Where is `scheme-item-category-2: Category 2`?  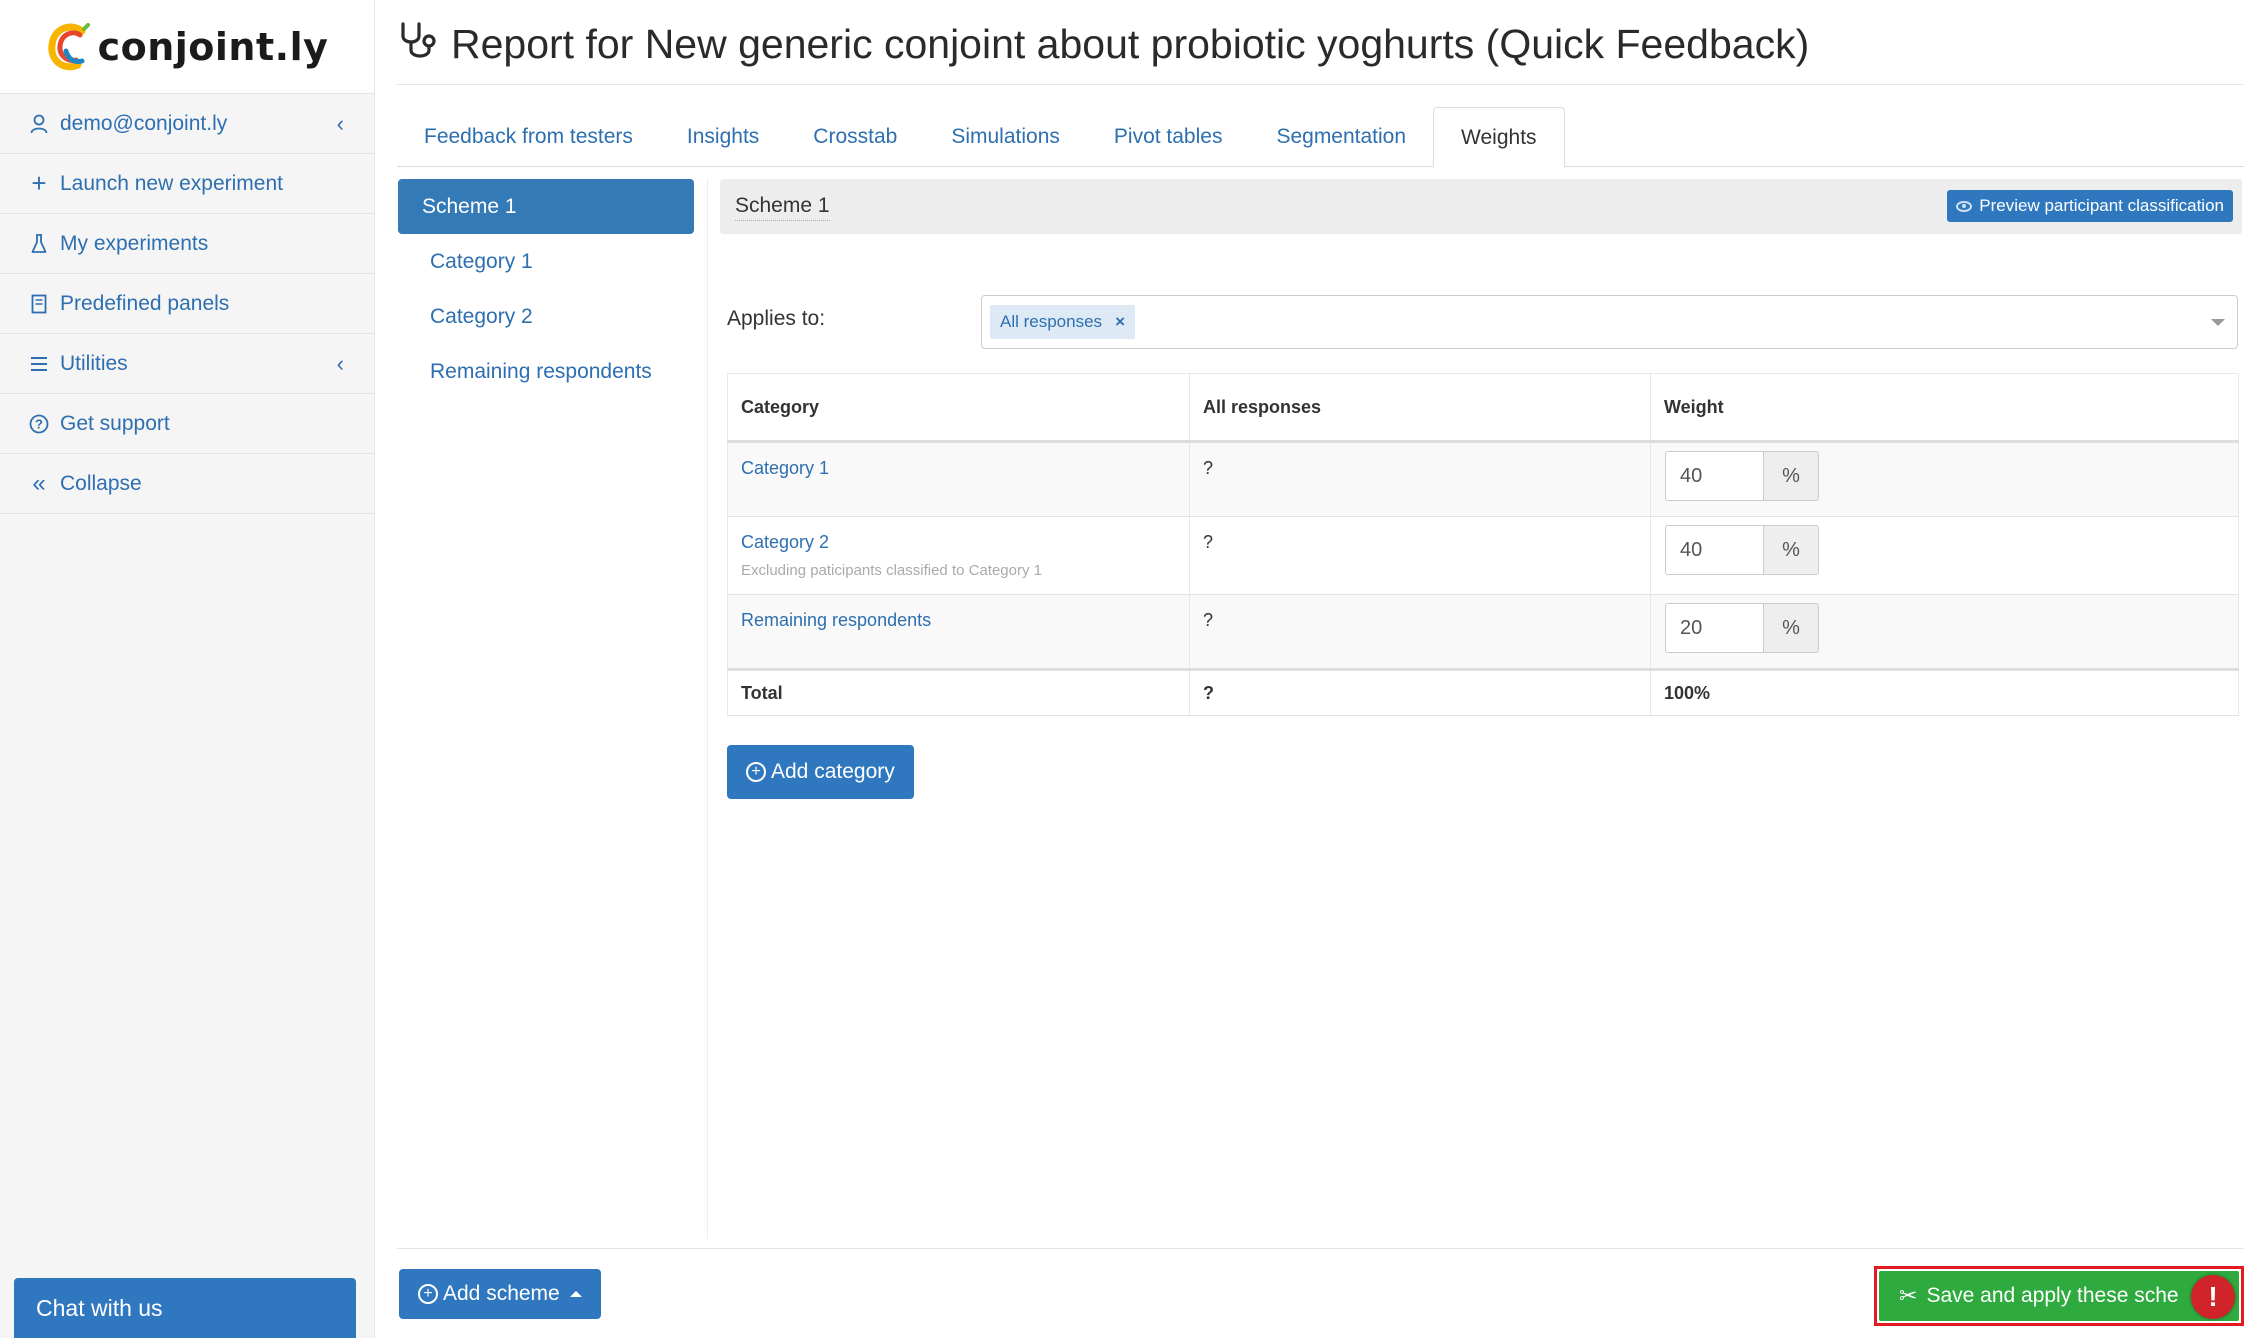
scheme-item-category-2: Category 2 is located at coordinates (546, 316).